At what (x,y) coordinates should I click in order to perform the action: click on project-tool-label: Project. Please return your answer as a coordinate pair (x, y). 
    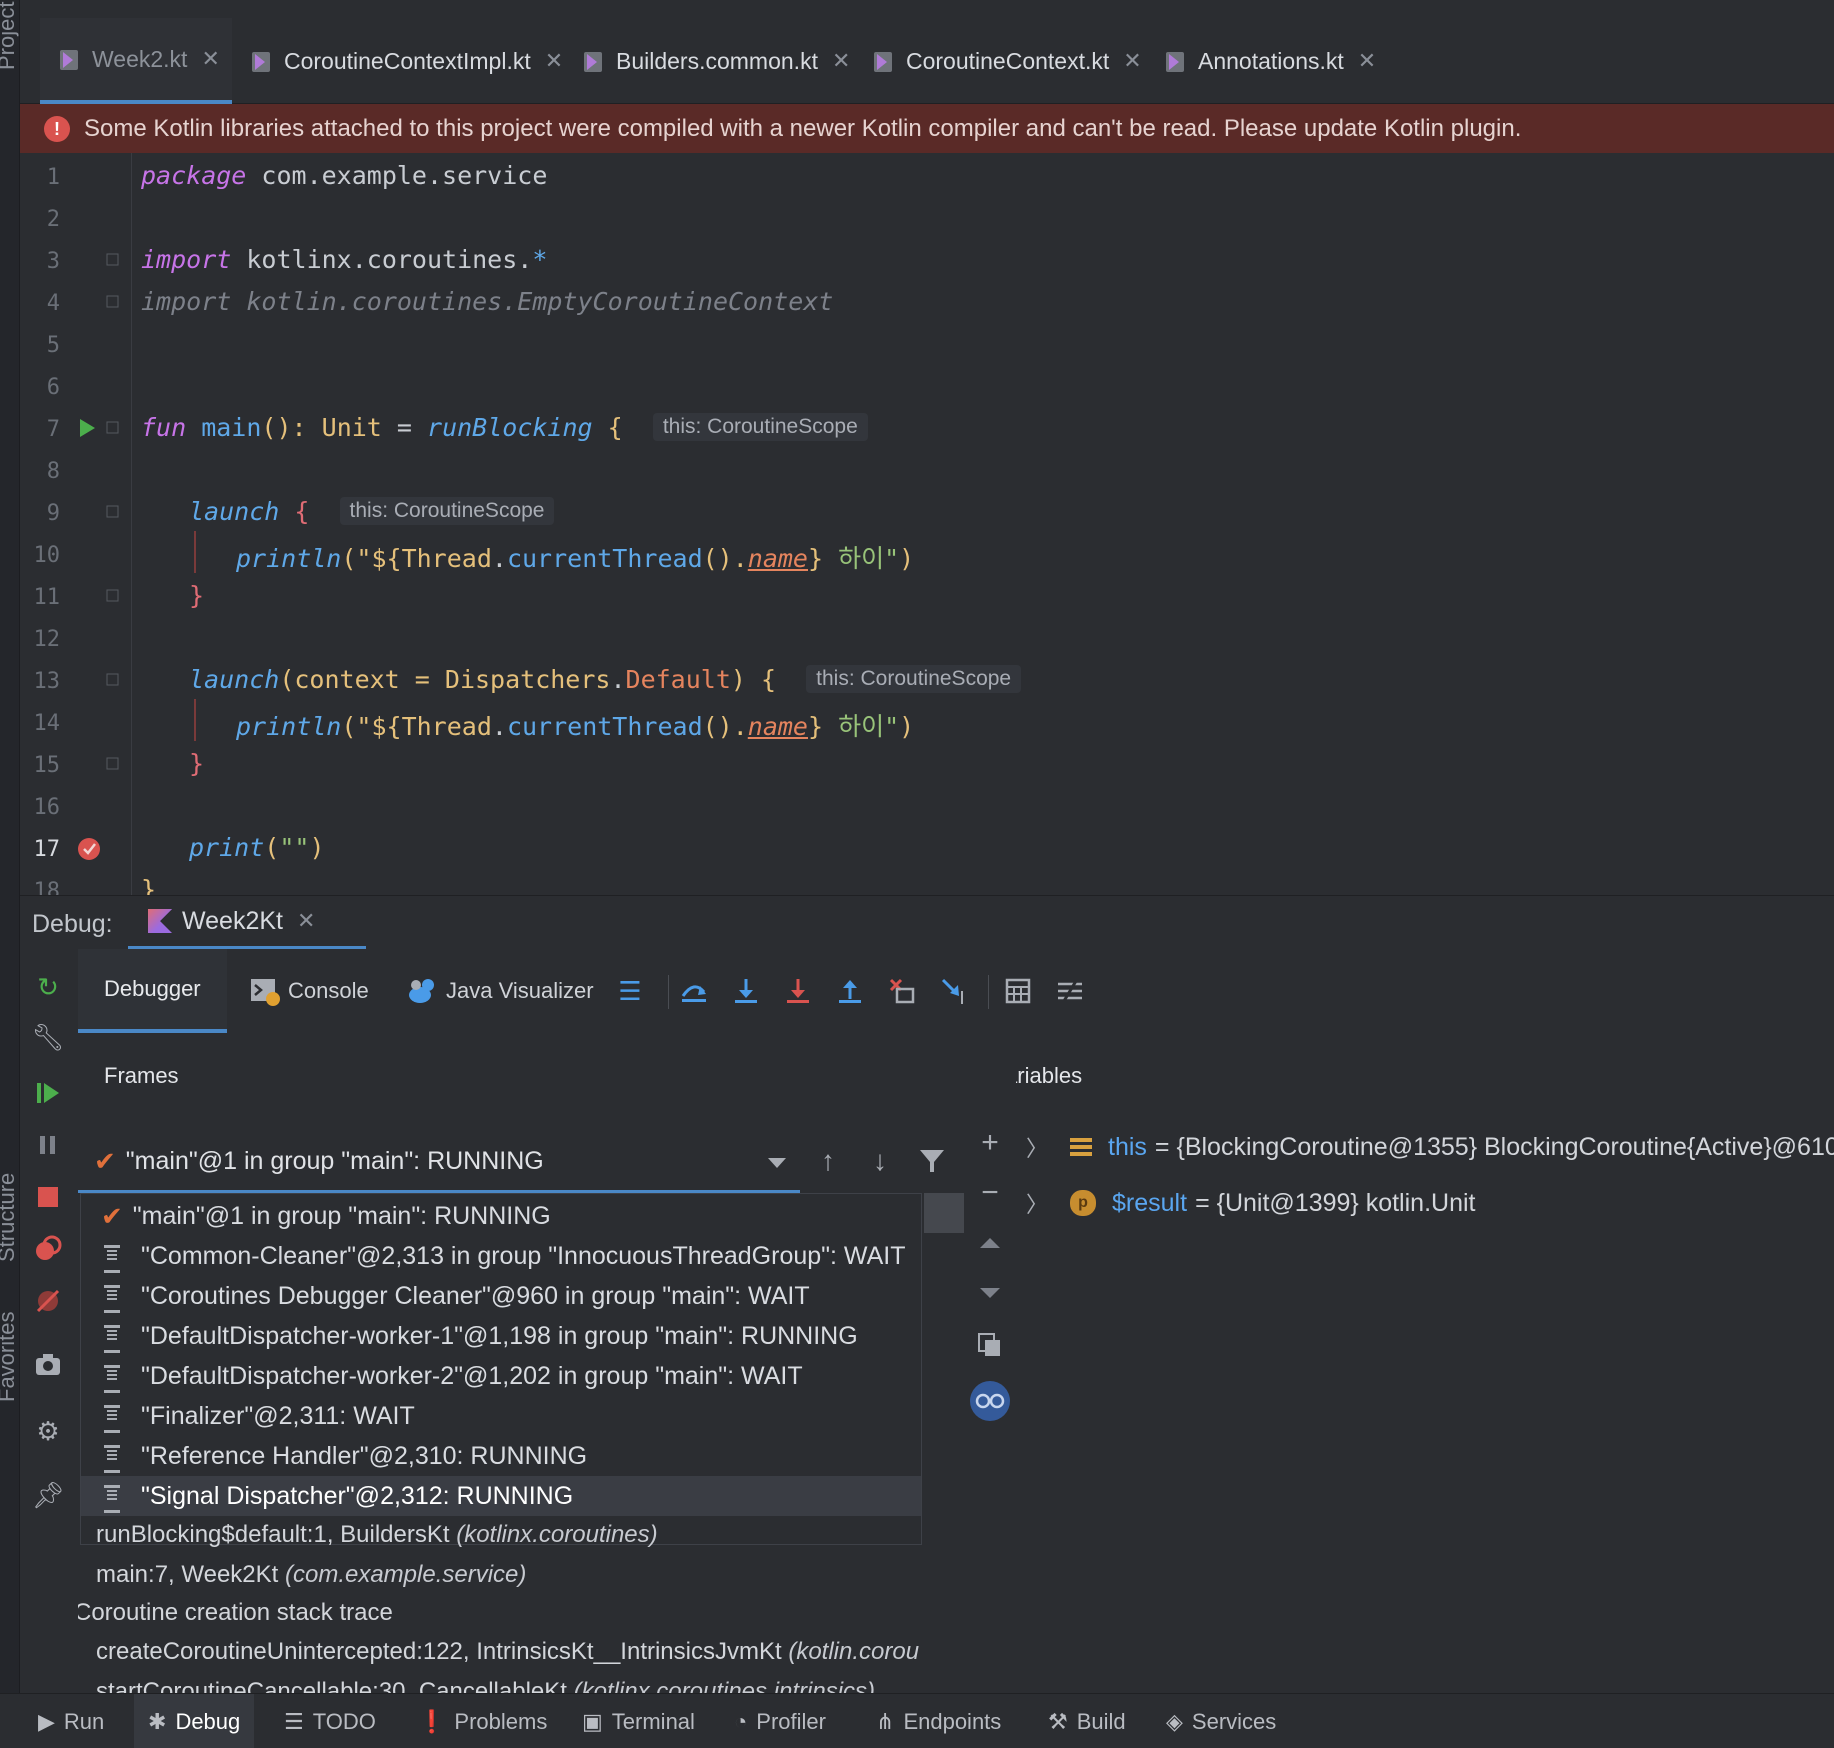
    Looking at the image, I should click on (10, 36).